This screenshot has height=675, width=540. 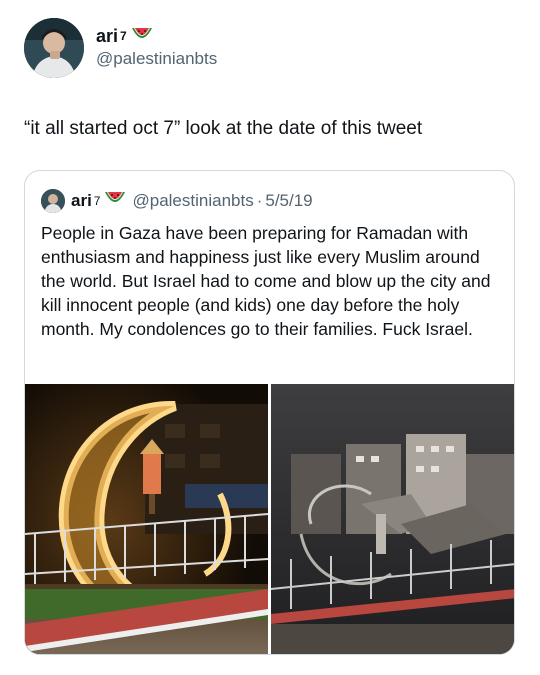 What do you see at coordinates (97, 201) in the screenshot?
I see `quoted-display-name-superscript: 7` at bounding box center [97, 201].